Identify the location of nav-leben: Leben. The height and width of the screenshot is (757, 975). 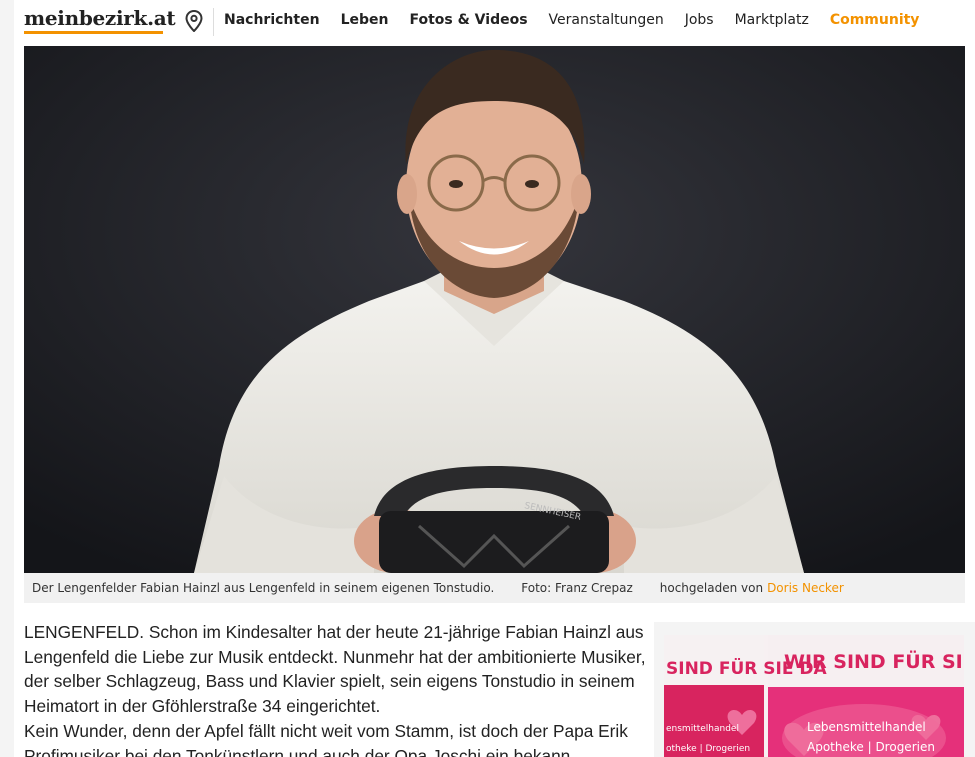
(365, 20).